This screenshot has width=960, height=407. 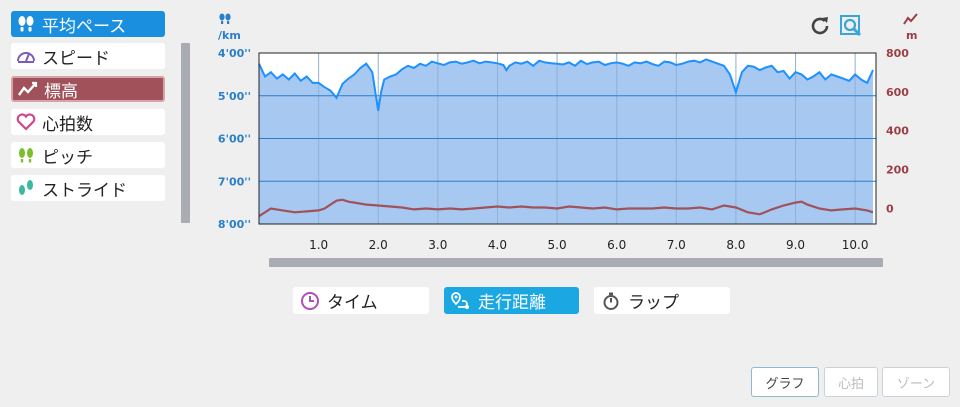 What do you see at coordinates (234, 181) in the screenshot?
I see `pace-tick-label: 7'00''` at bounding box center [234, 181].